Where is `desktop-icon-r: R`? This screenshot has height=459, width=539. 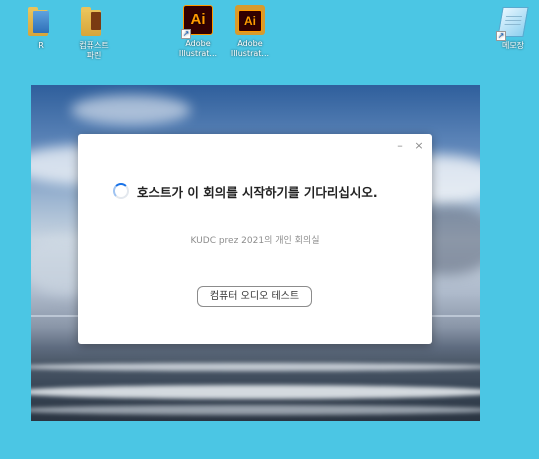 desktop-icon-r: R is located at coordinates (41, 28).